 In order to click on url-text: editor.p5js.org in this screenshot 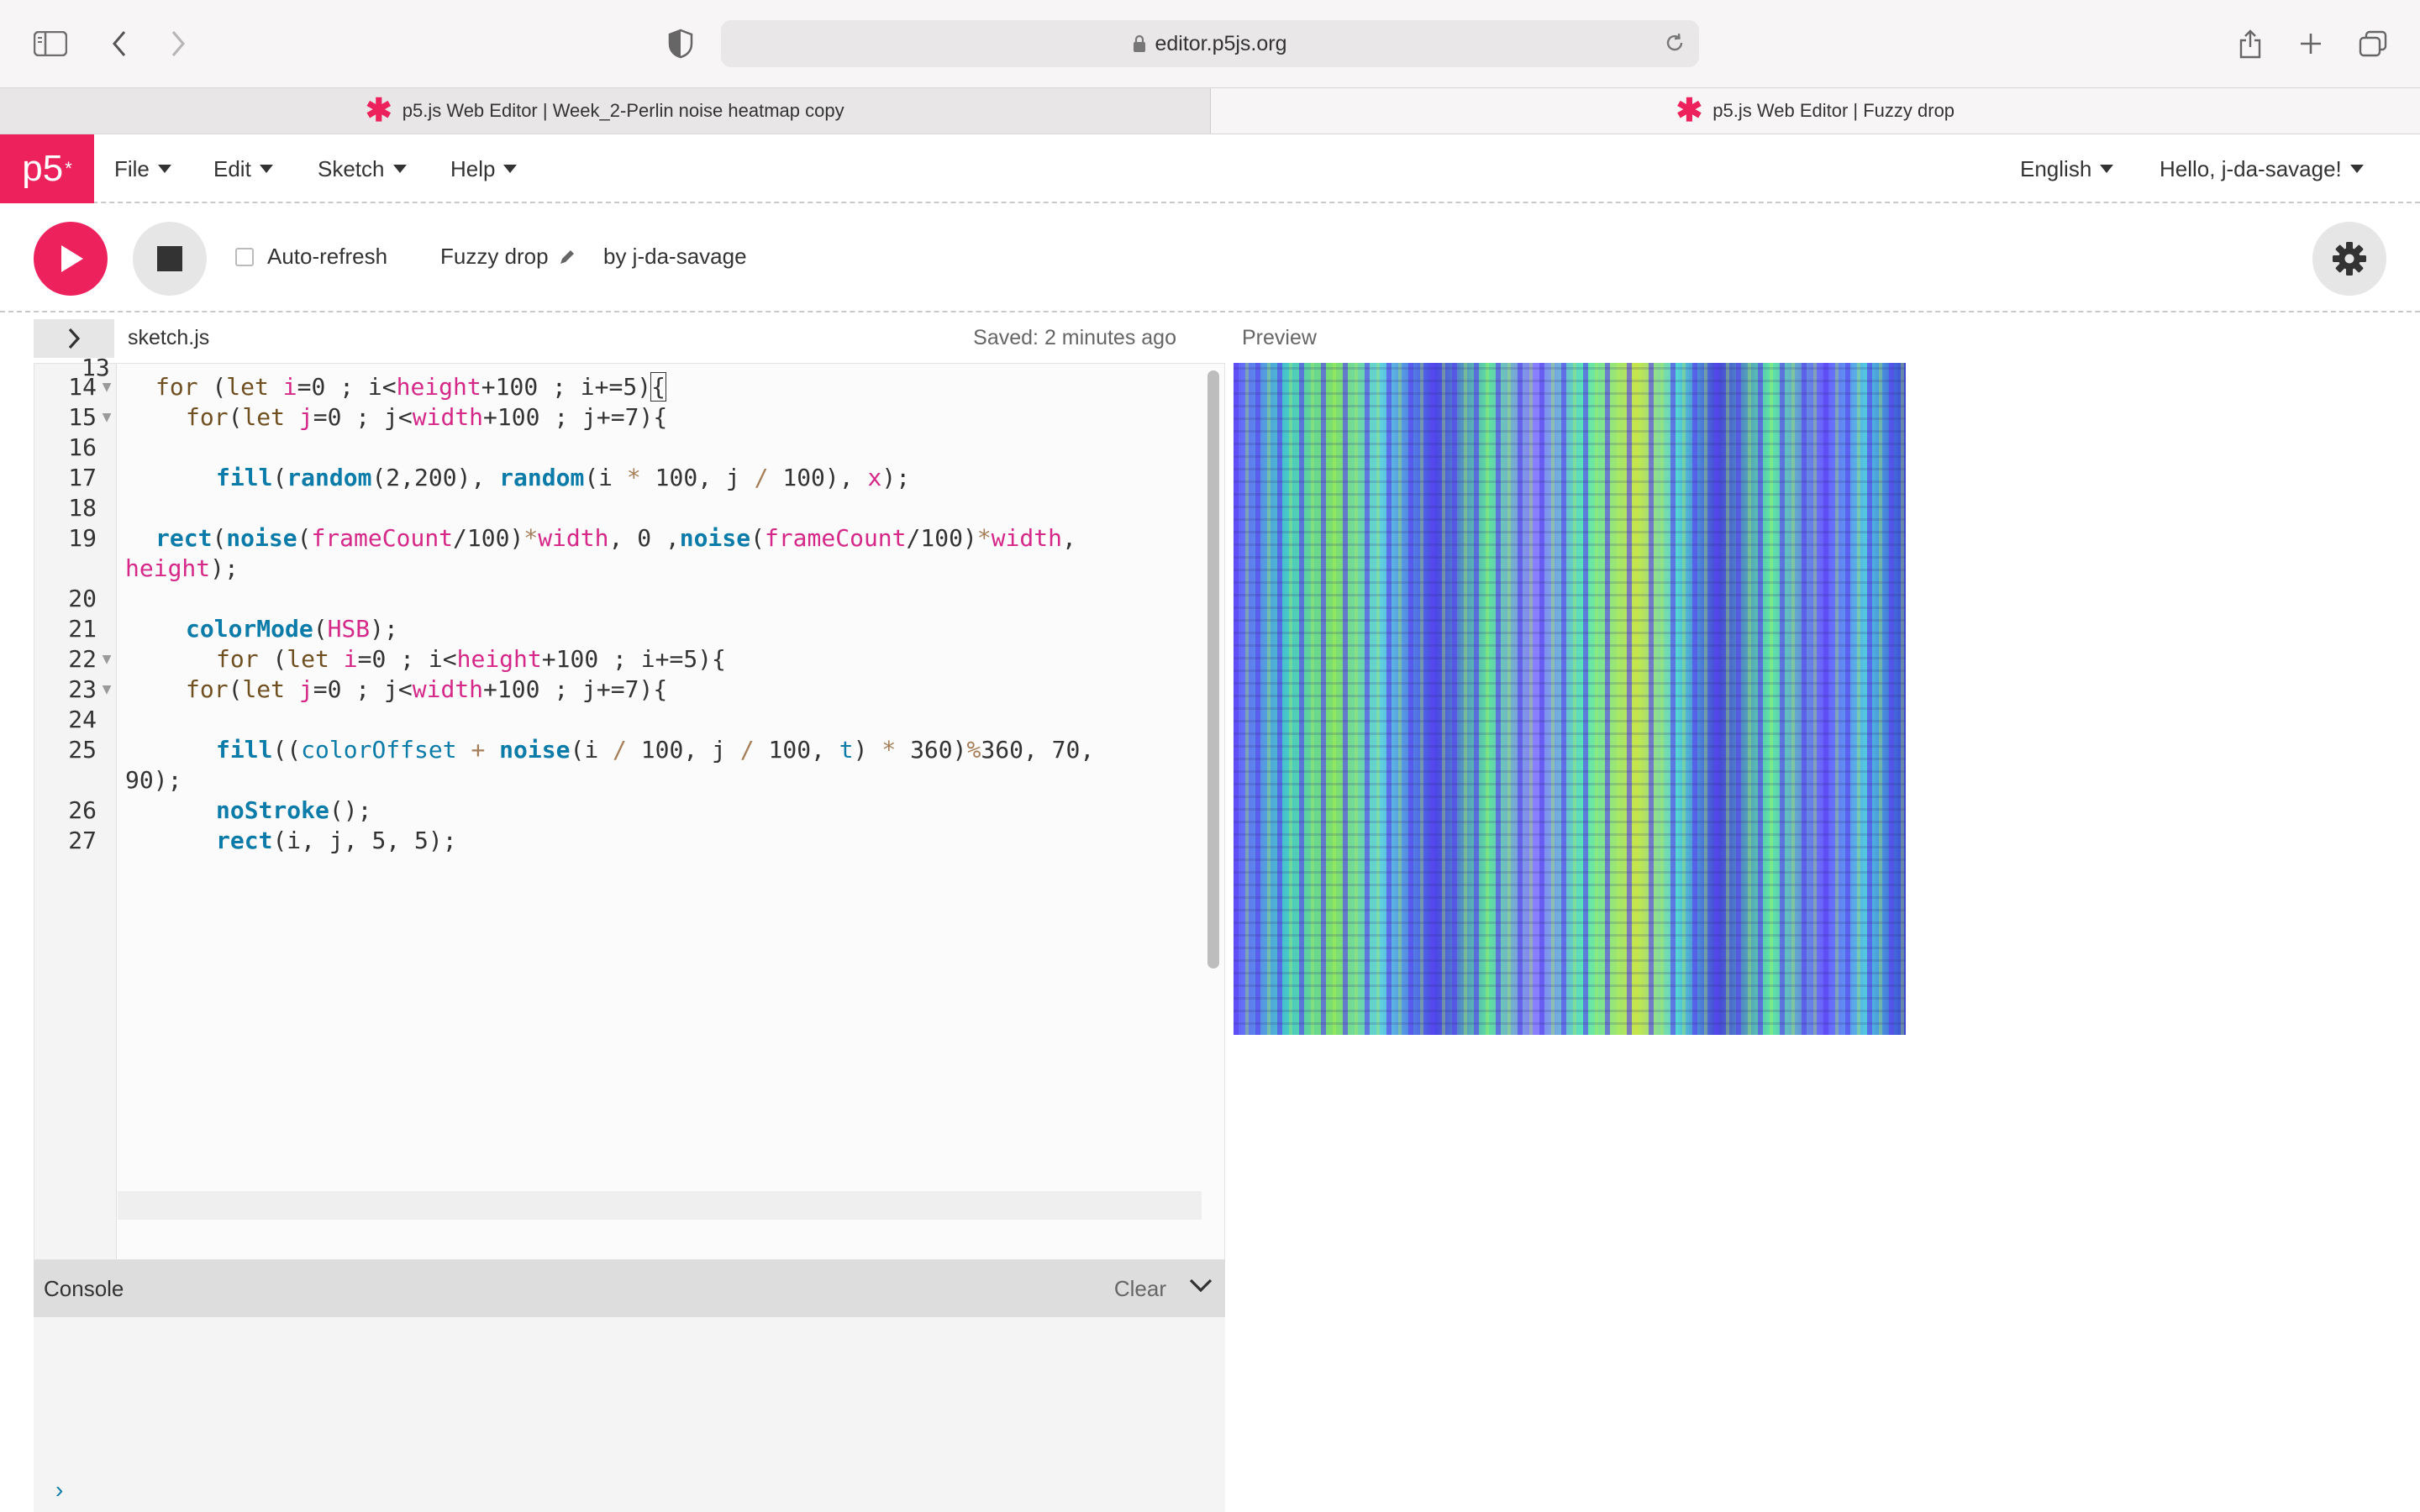, I will do `click(1221, 43)`.